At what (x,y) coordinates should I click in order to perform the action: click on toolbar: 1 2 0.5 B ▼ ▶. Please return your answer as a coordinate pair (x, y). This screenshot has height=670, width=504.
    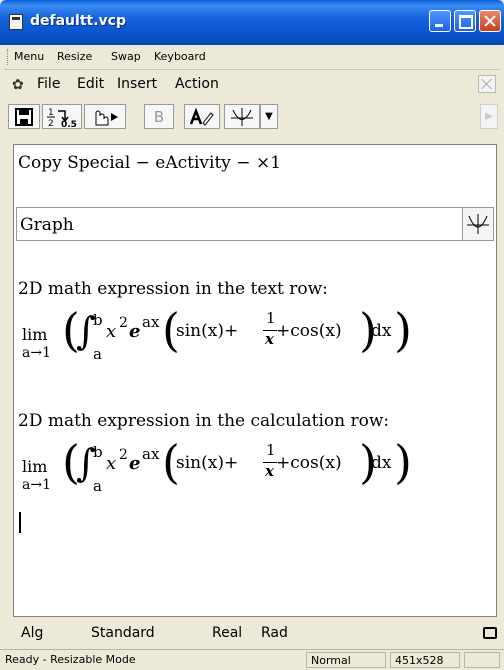
    Looking at the image, I should click on (252, 117).